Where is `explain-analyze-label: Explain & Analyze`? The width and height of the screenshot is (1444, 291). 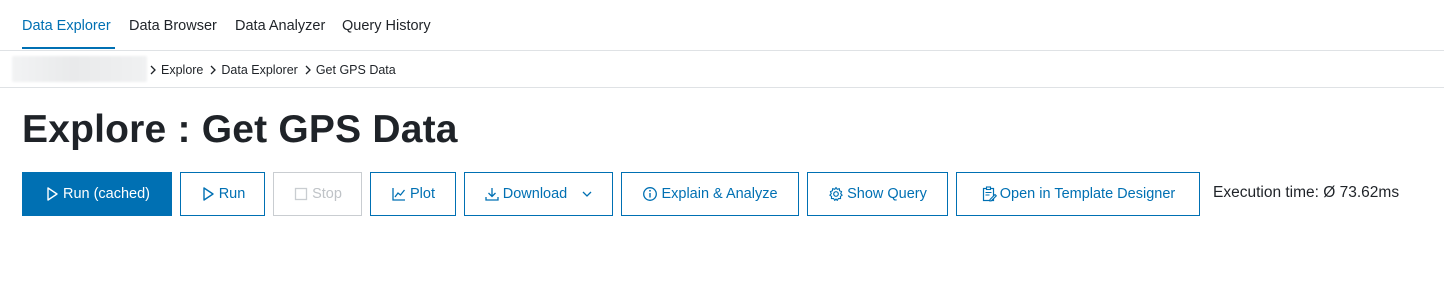 explain-analyze-label: Explain & Analyze is located at coordinates (719, 194).